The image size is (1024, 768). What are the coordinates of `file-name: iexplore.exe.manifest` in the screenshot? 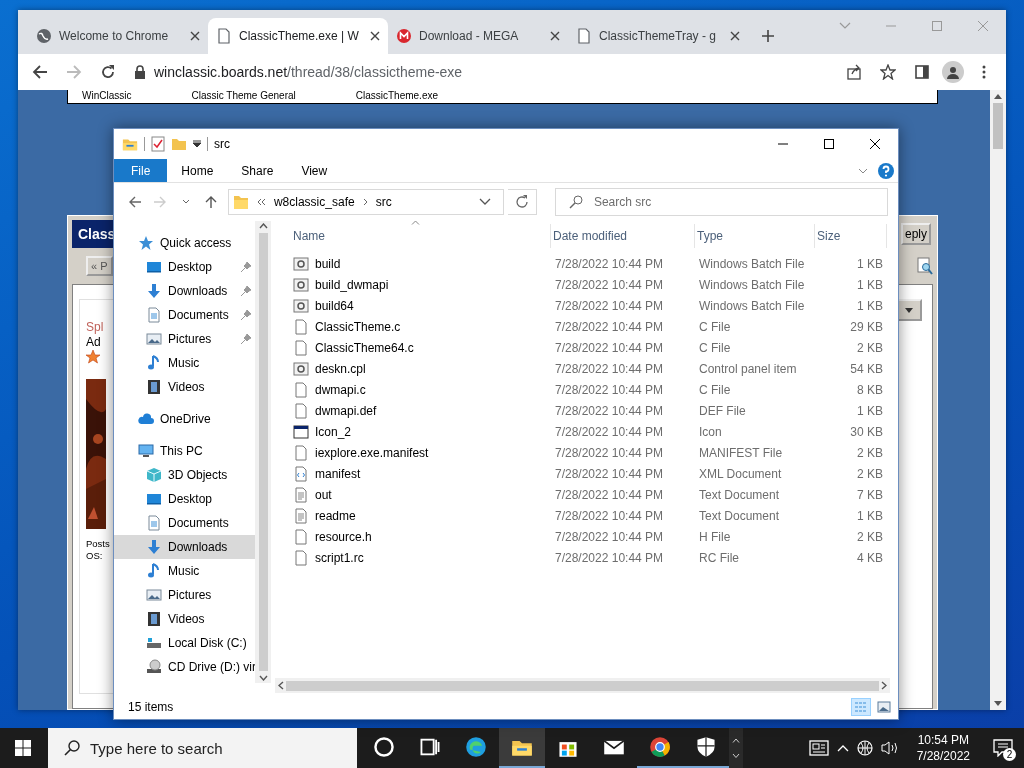 It's located at (372, 452).